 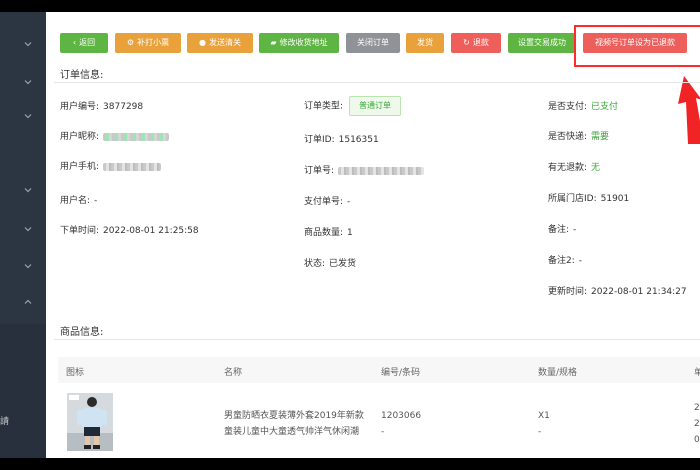 I want to click on username-field: 用户名: -, so click(x=79, y=201).